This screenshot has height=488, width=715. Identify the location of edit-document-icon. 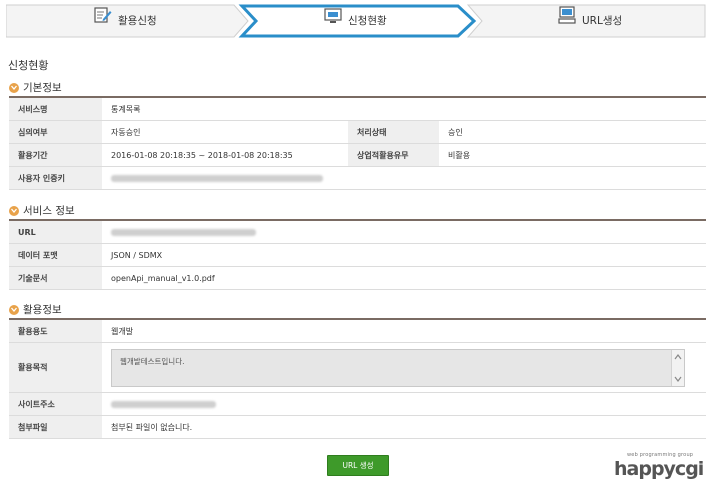
(103, 21).